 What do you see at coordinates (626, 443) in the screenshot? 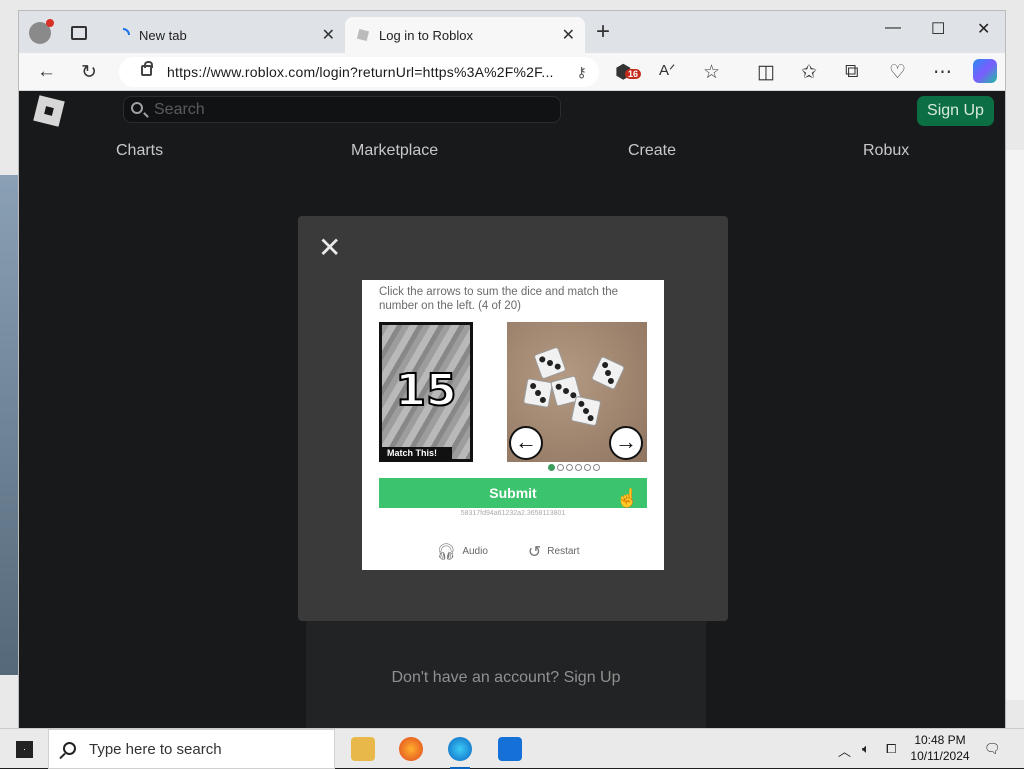
I see `right-arrow-button: →` at bounding box center [626, 443].